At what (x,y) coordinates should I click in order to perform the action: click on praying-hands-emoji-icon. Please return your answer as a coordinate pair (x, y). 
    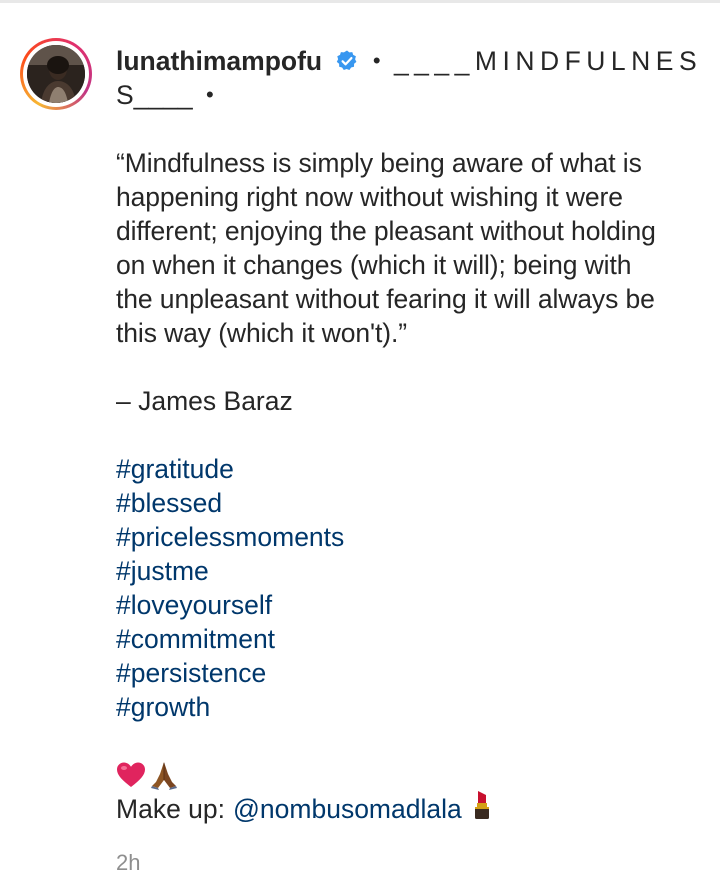
    Looking at the image, I should click on (164, 776).